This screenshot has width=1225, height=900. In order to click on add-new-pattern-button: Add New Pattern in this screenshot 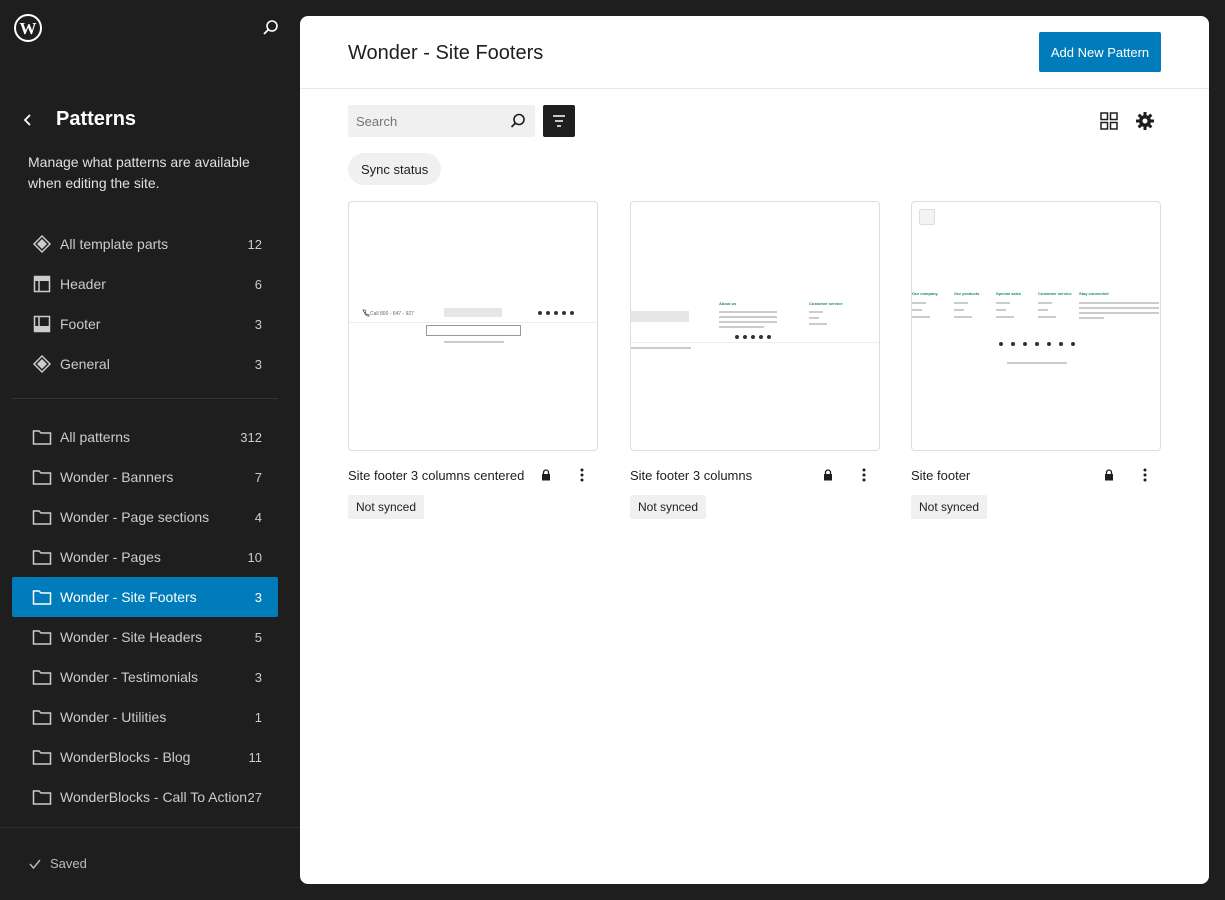, I will do `click(1100, 52)`.